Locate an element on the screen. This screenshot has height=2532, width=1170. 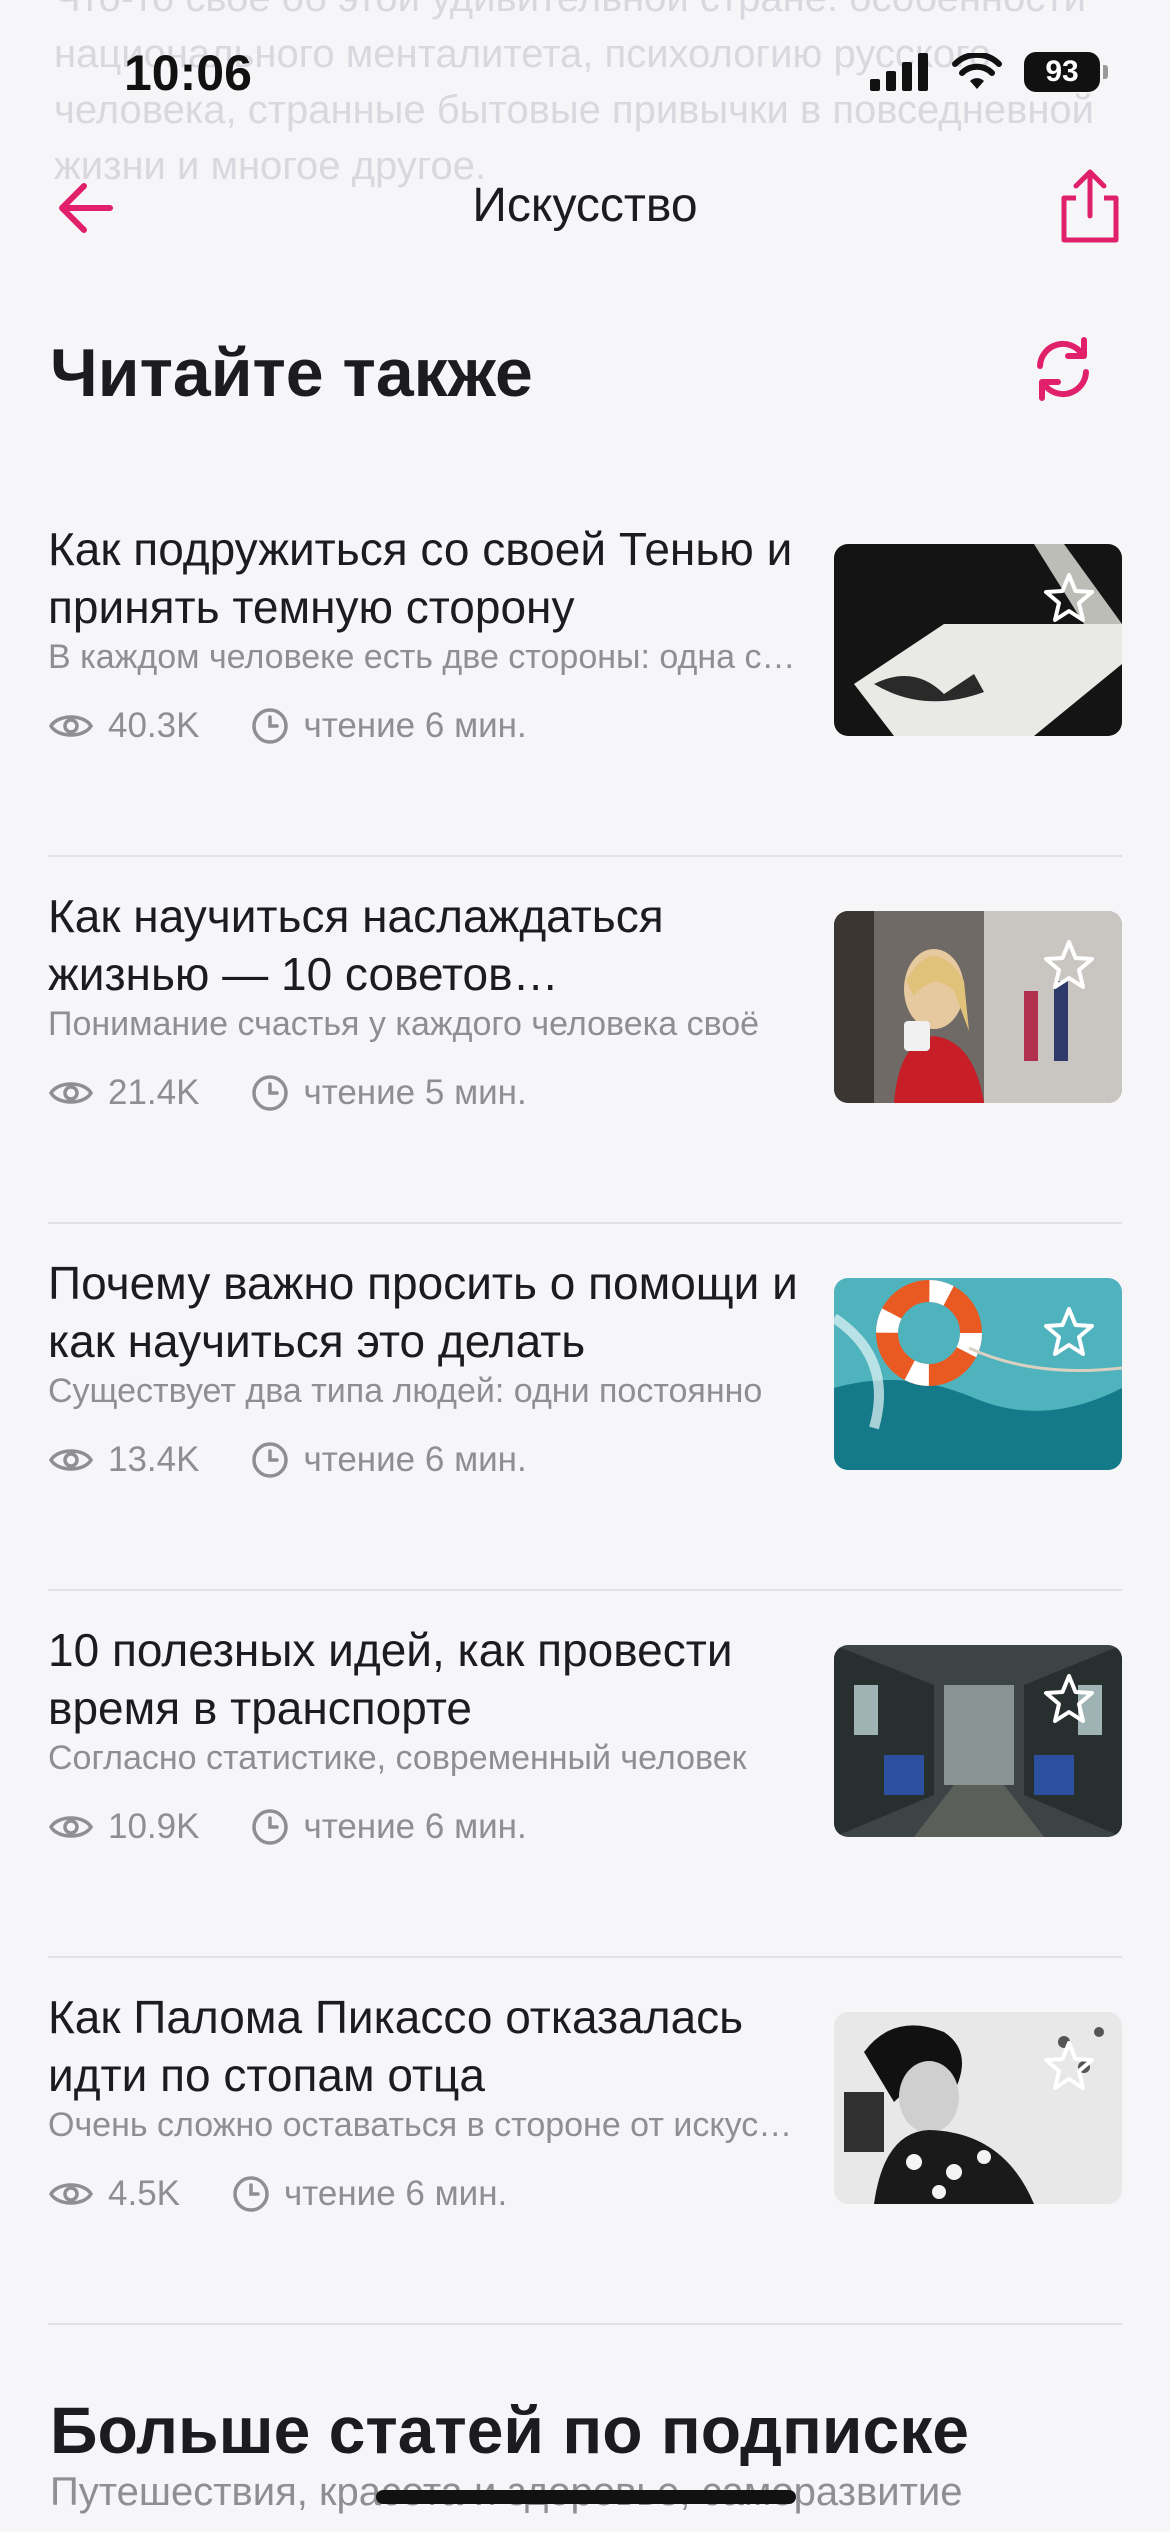
article-meta: 4.5K чтение 6 мин. is located at coordinates (303, 2194).